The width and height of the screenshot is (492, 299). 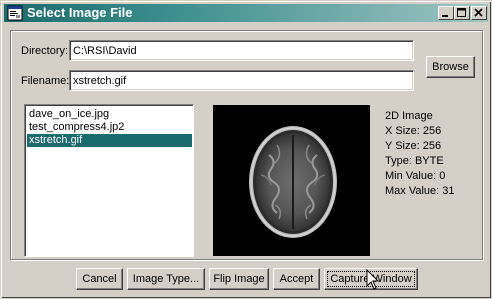 I want to click on maximize-button, so click(x=462, y=13).